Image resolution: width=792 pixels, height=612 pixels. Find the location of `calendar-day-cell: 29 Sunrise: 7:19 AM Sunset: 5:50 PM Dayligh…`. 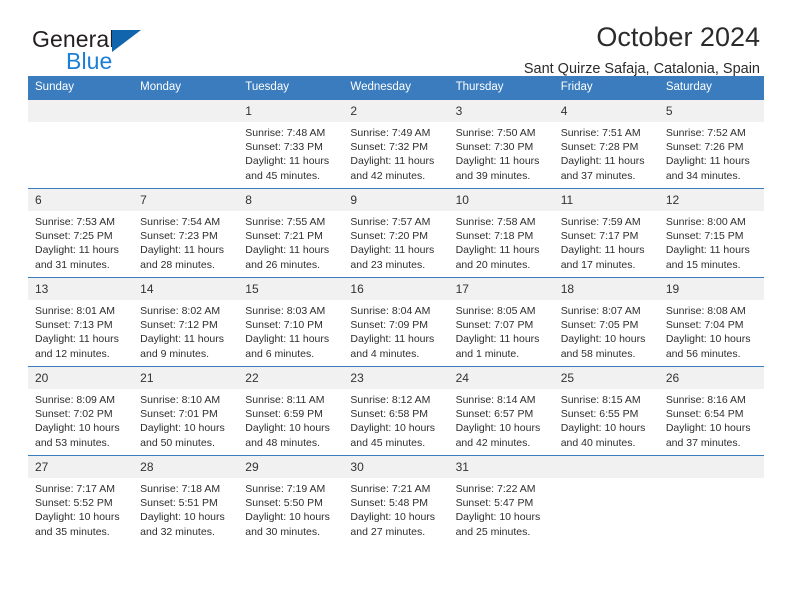

calendar-day-cell: 29 Sunrise: 7:19 AM Sunset: 5:50 PM Dayligh… is located at coordinates (291, 499).